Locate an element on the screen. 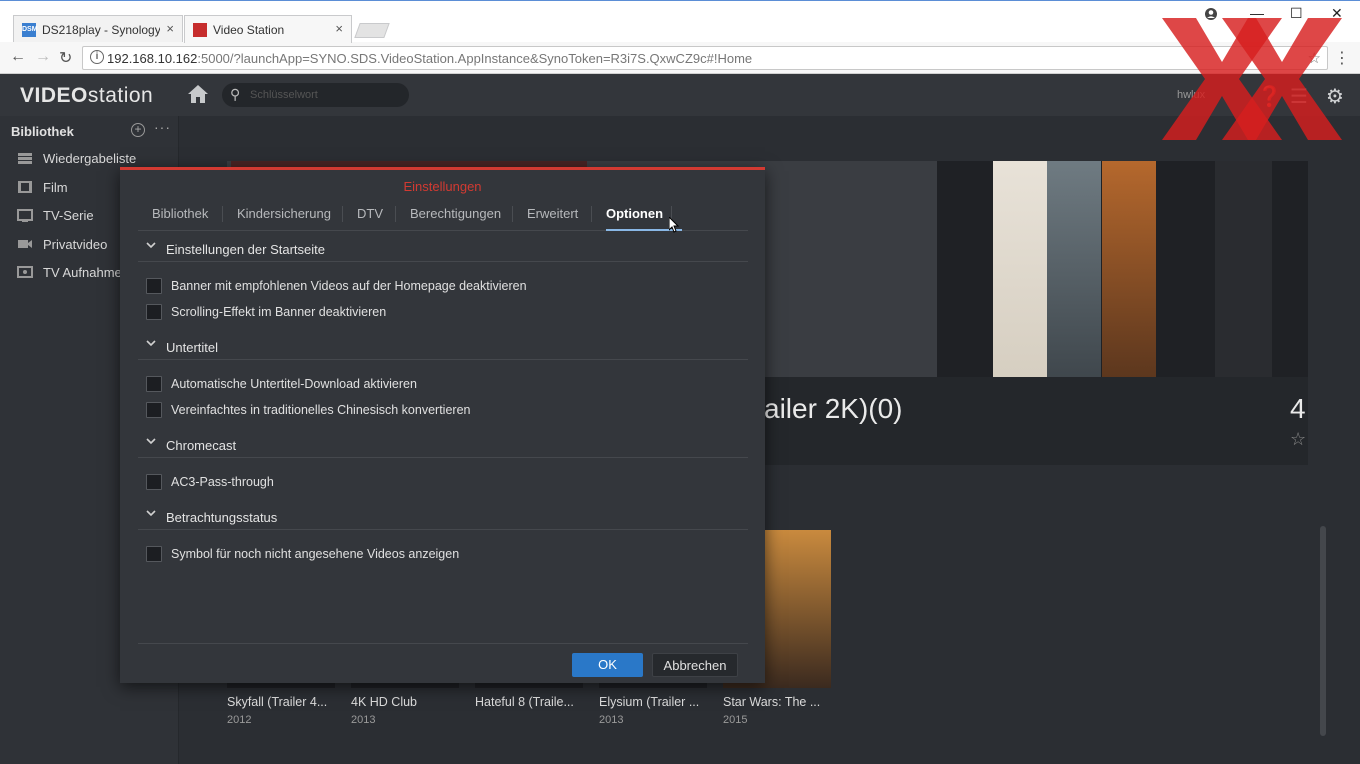 This screenshot has height=764, width=1360. section-chromecast: Chromecast is located at coordinates (443, 445).